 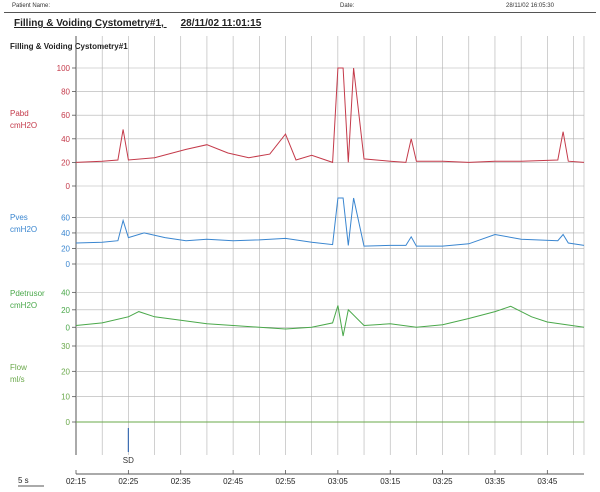 I want to click on event-marker-label: SD, so click(x=128, y=460).